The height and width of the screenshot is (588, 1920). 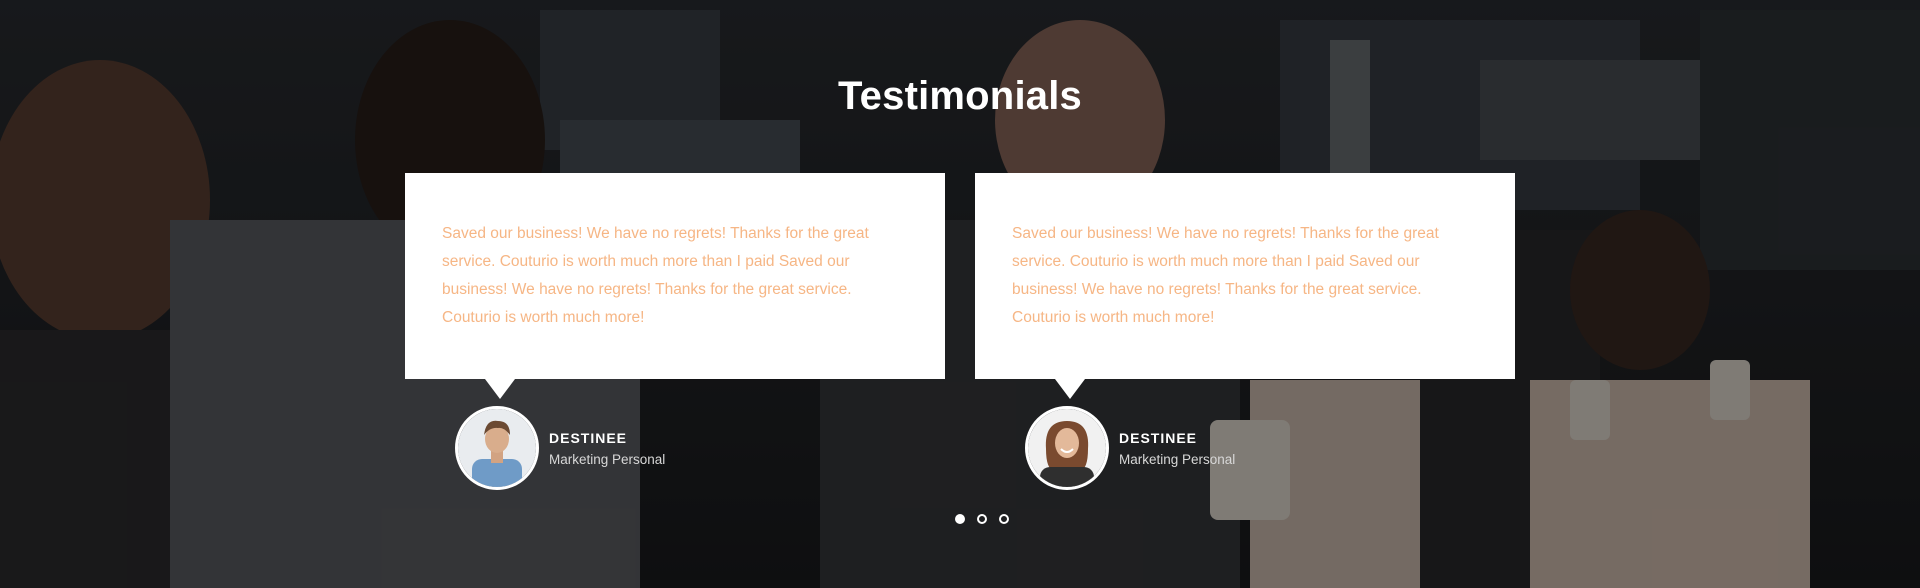 What do you see at coordinates (497, 448) in the screenshot?
I see `male-avatar-photo-icon` at bounding box center [497, 448].